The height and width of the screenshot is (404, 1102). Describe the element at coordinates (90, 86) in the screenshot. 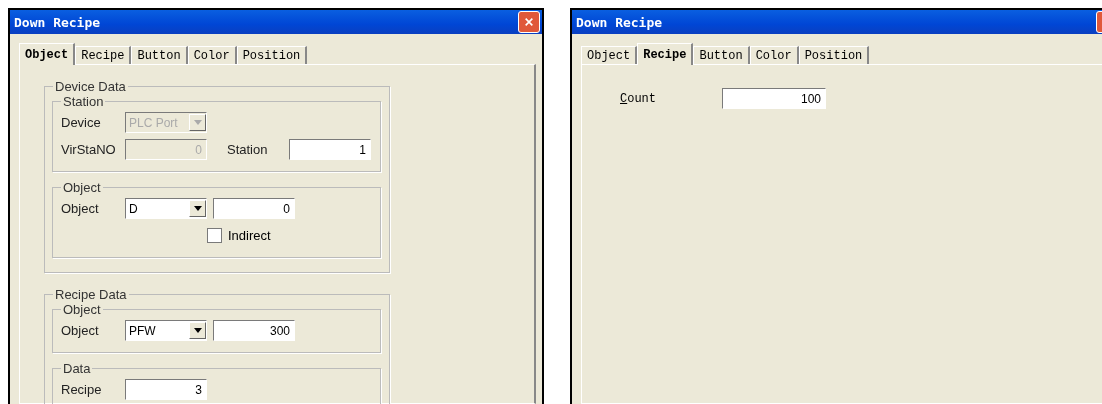

I see `group-title: Device Data` at that location.